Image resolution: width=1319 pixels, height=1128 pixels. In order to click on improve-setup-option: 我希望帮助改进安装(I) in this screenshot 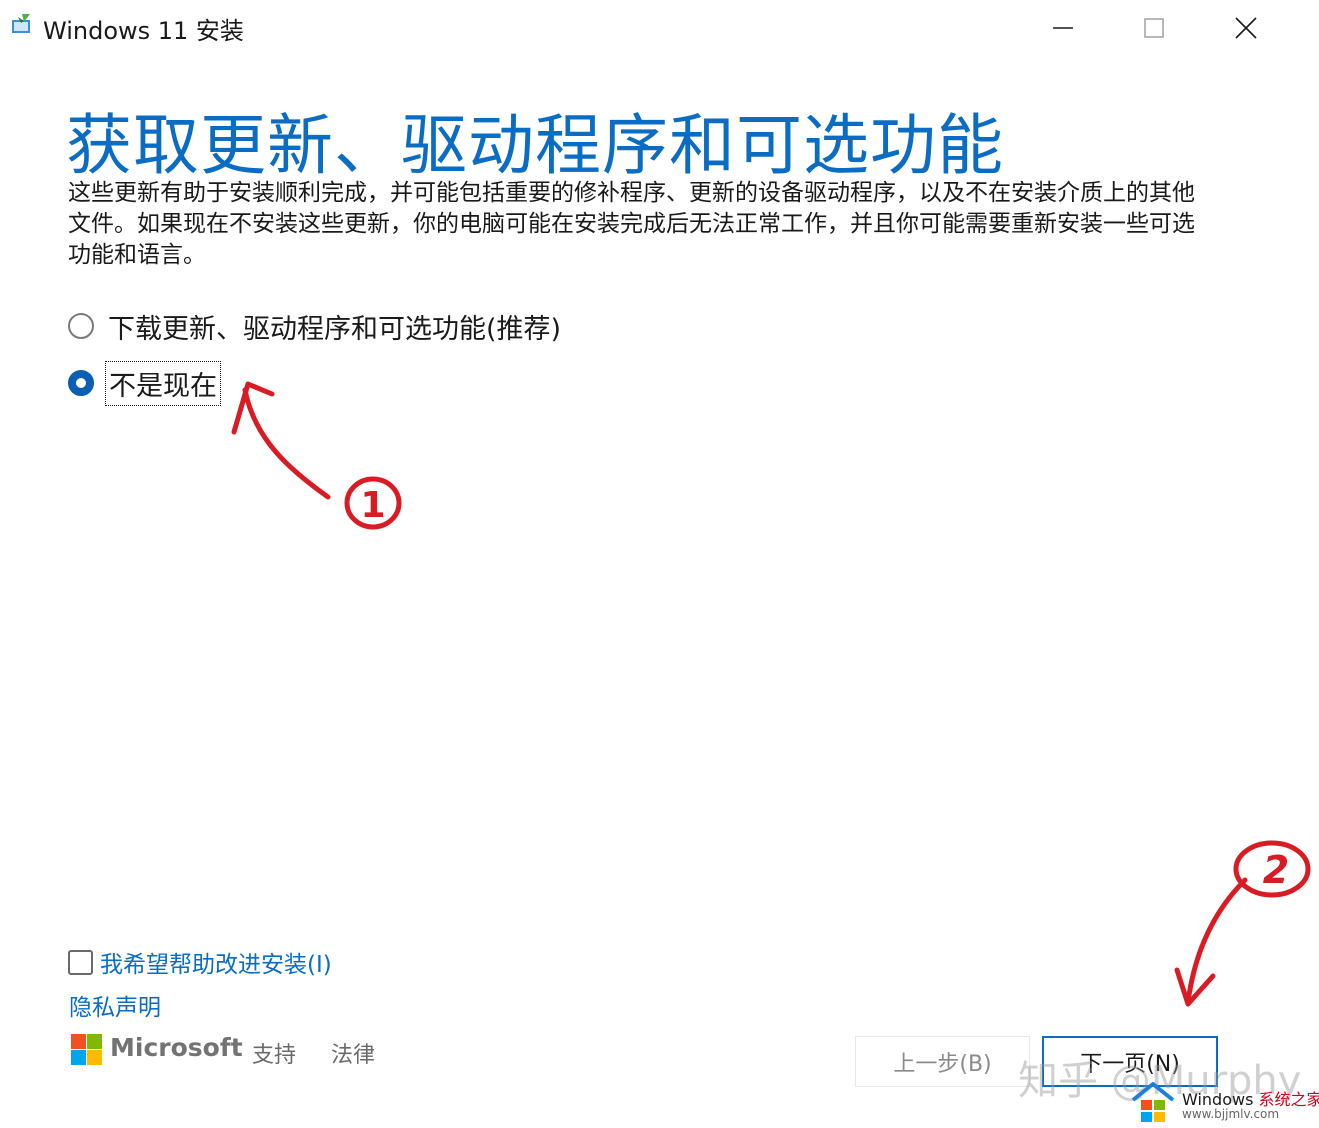, I will do `click(200, 962)`.